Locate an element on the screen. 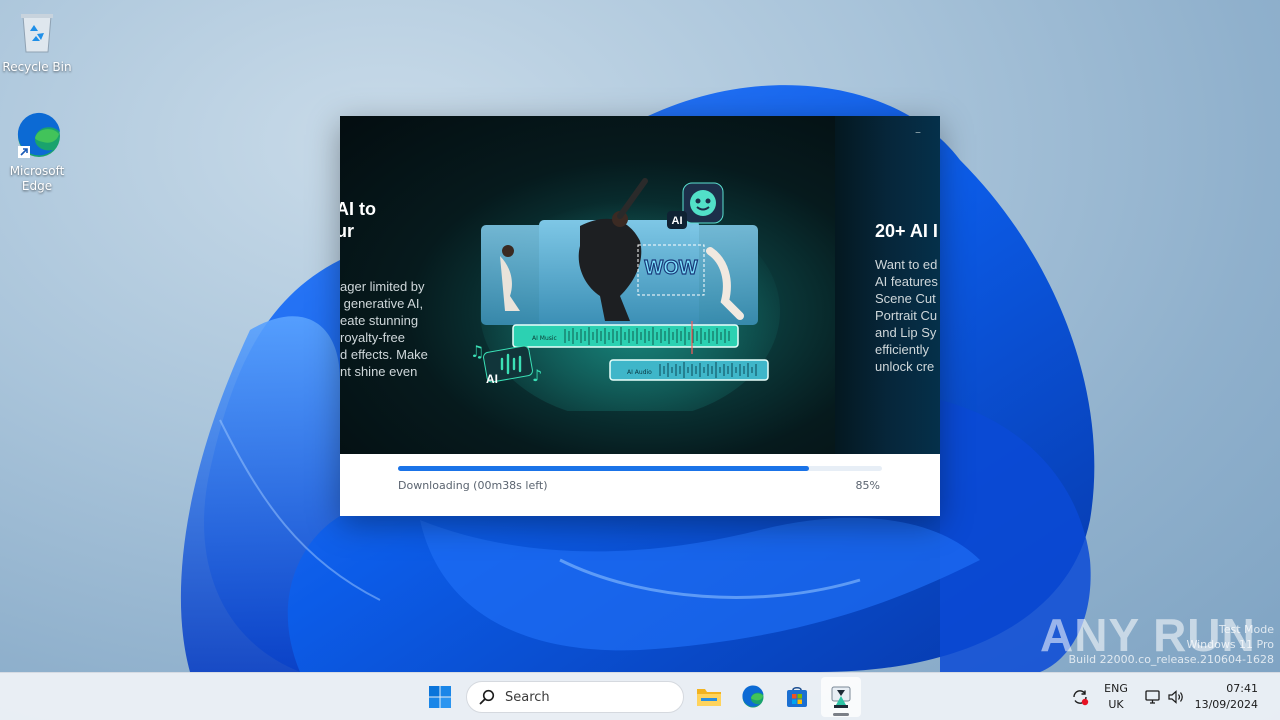 The image size is (1280, 720). language-indicator: ENG UK is located at coordinates (1116, 697).